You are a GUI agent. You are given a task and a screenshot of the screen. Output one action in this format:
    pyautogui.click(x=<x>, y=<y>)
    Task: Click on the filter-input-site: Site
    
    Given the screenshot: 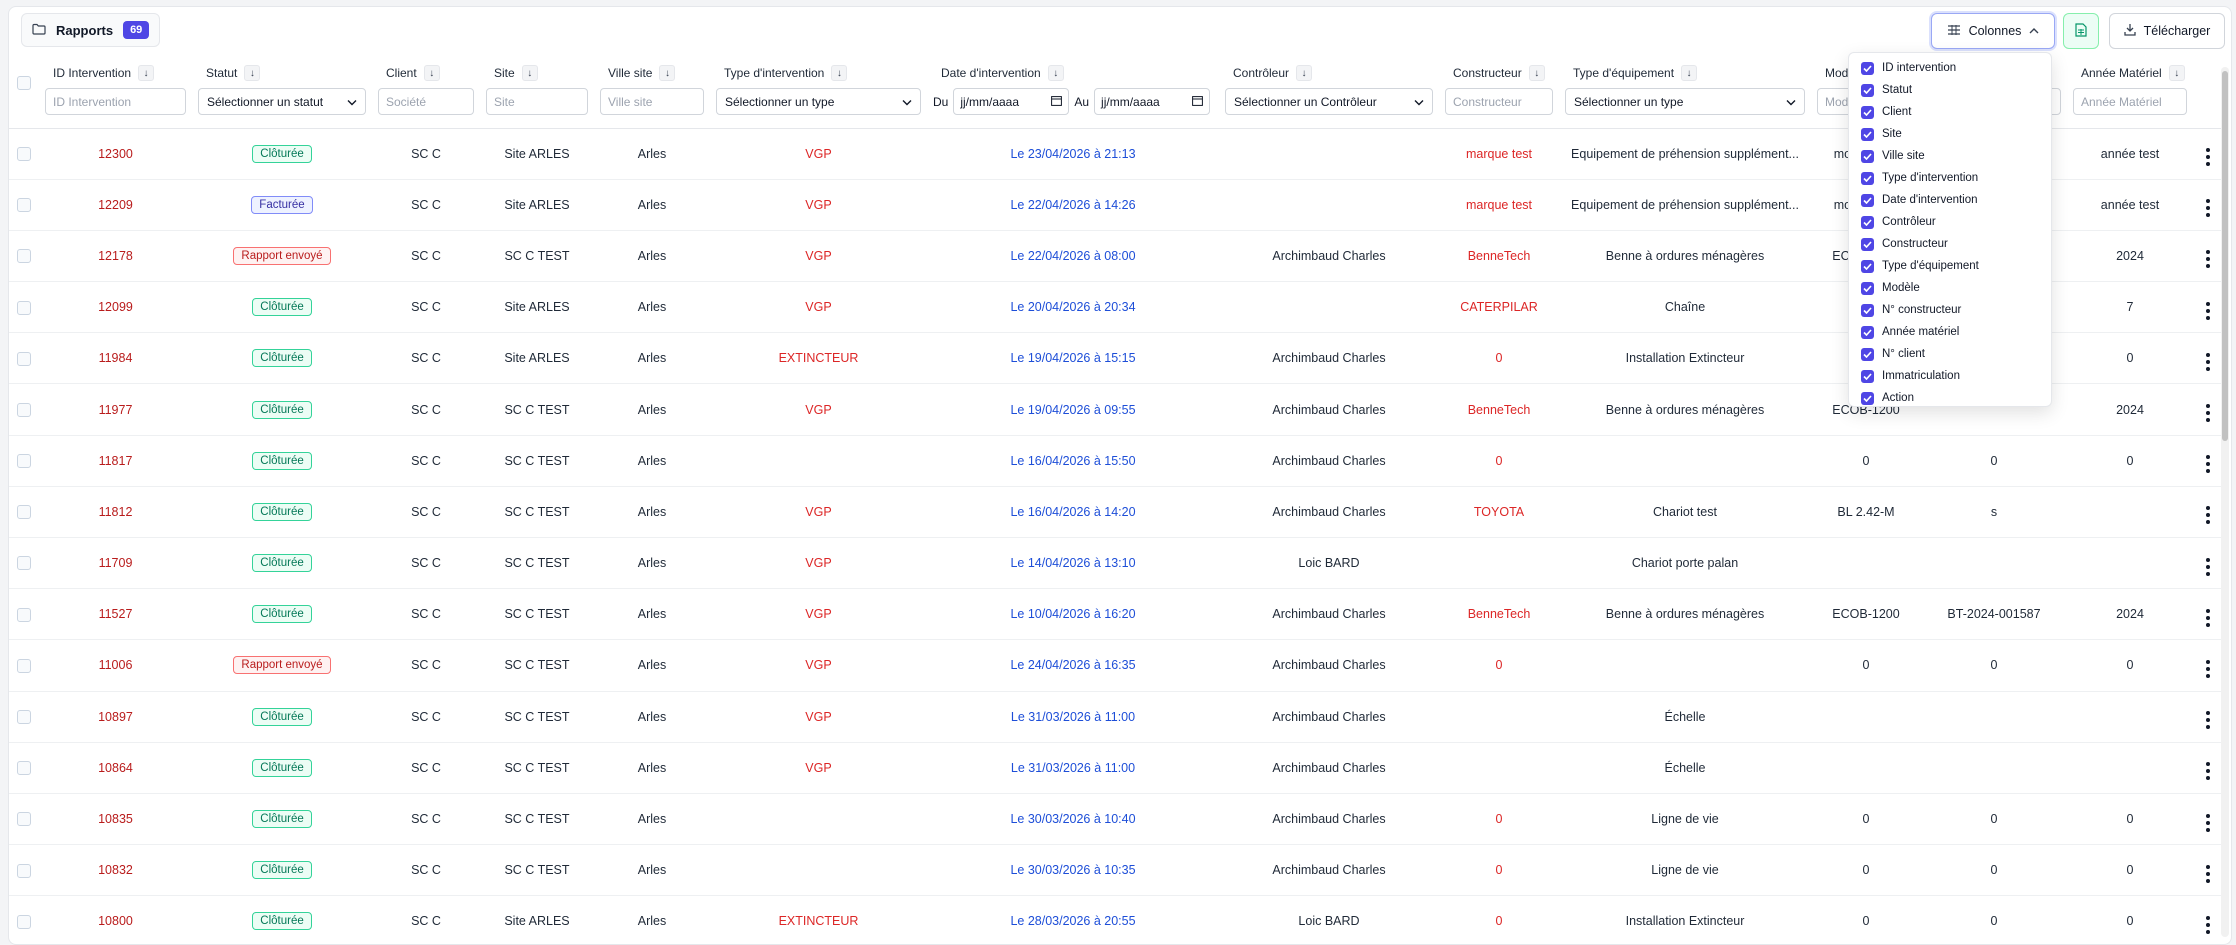 What is the action you would take?
    pyautogui.click(x=537, y=101)
    